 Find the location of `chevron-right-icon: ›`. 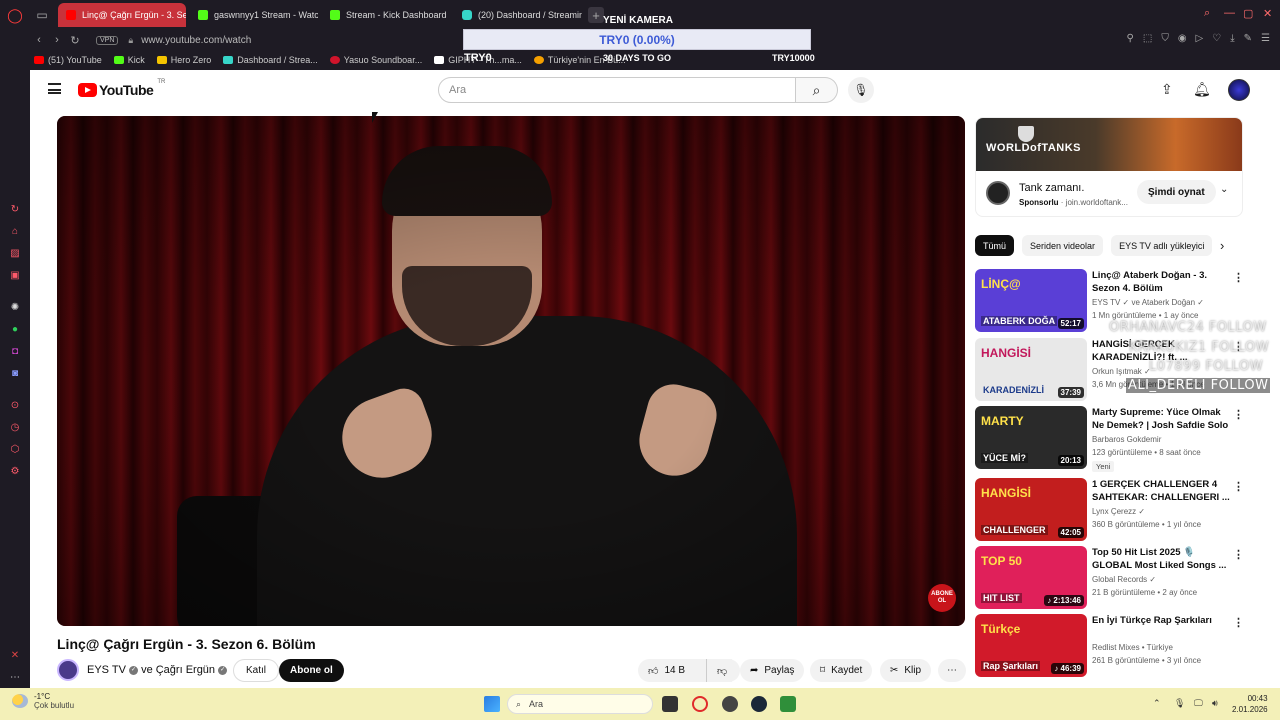

chevron-right-icon: › is located at coordinates (1222, 245).